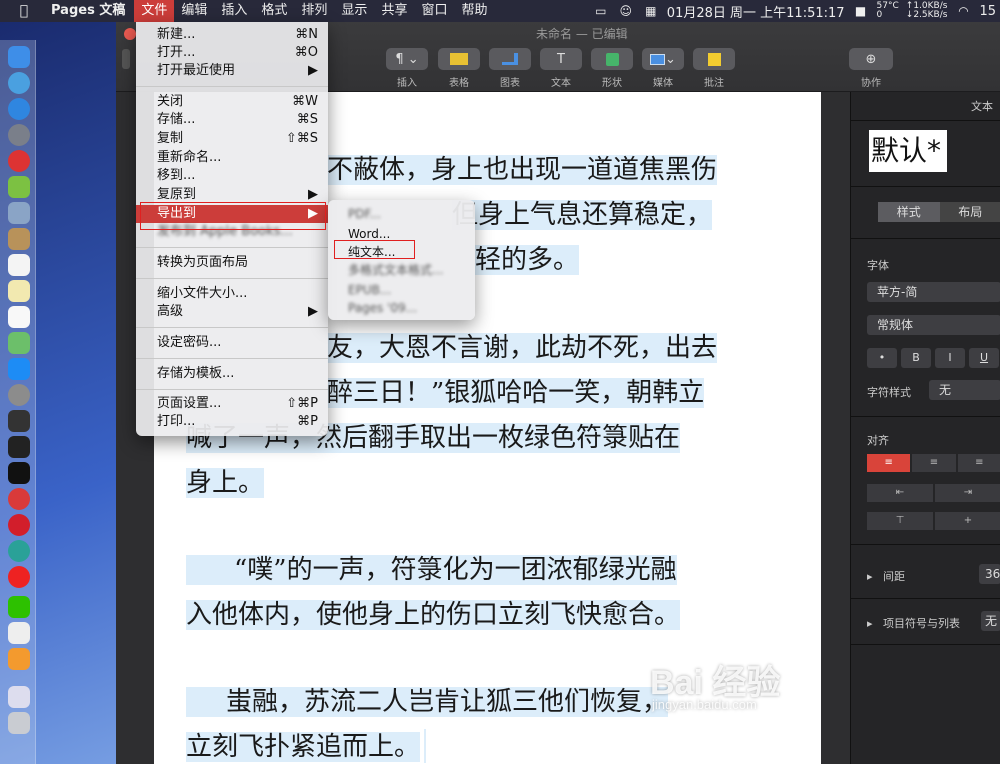  What do you see at coordinates (19, 395) in the screenshot?
I see `system-preferences-dock-icon` at bounding box center [19, 395].